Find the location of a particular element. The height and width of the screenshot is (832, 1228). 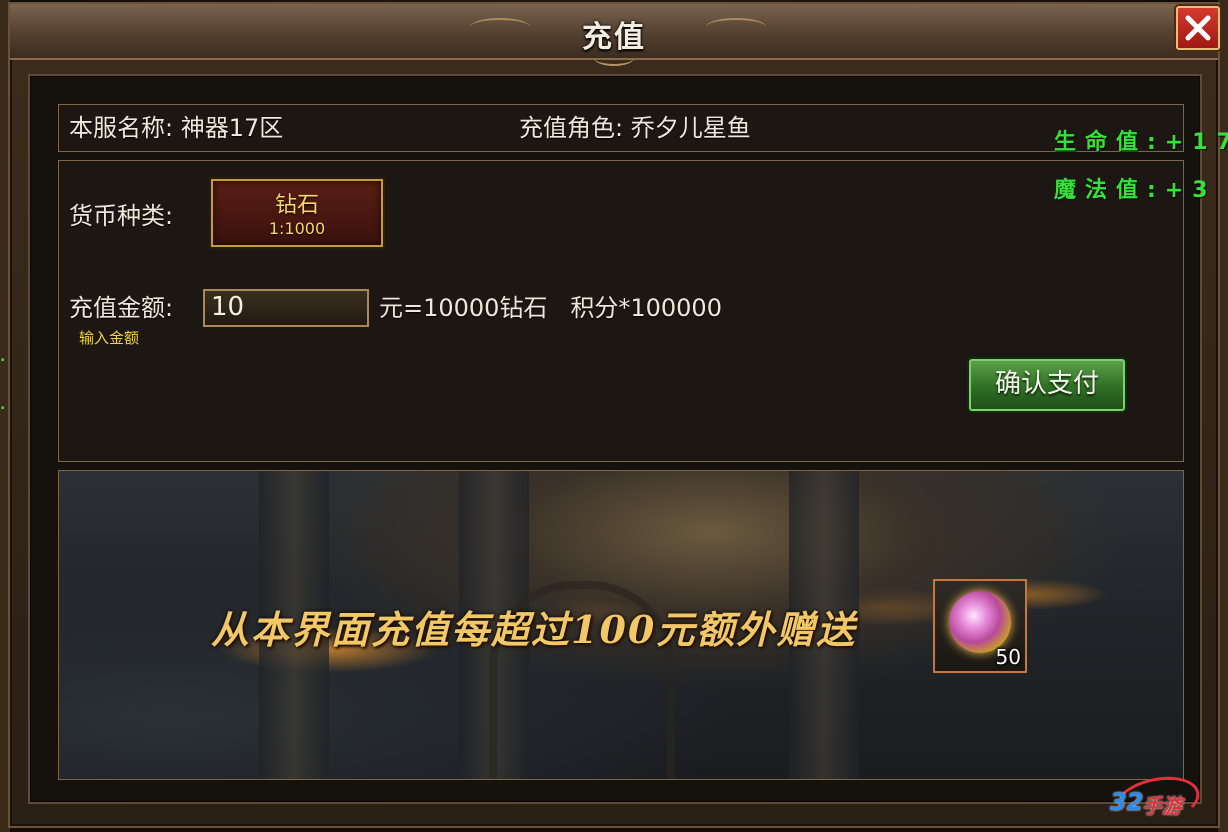

amount-conversion: 元=10000钻石 积分*100000 is located at coordinates (550, 308).